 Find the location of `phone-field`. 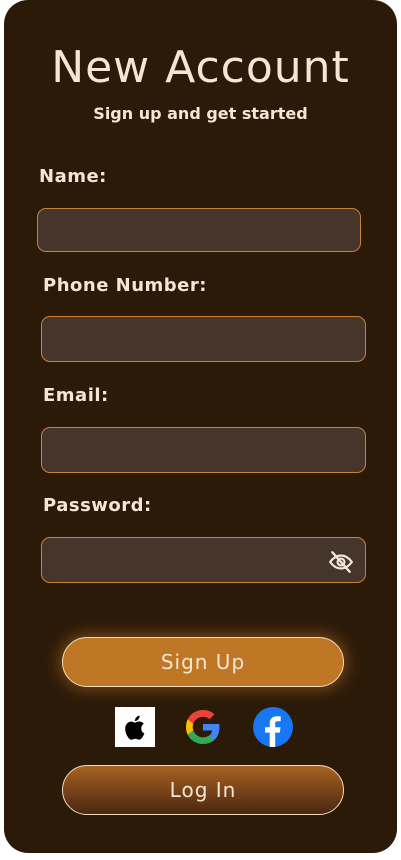

phone-field is located at coordinates (203, 339).